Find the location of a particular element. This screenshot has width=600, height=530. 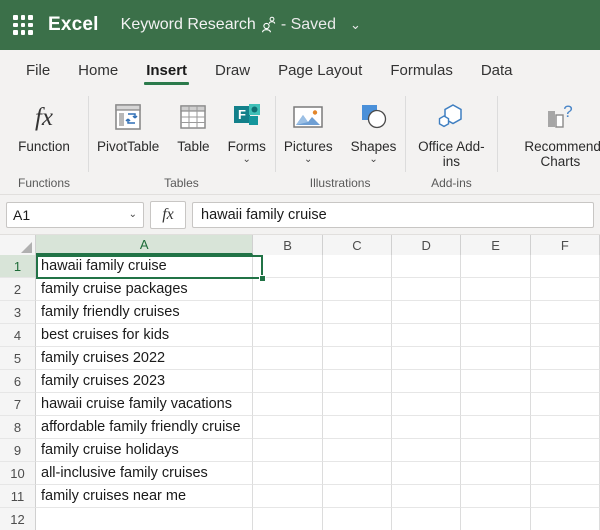

column-header-f: F is located at coordinates (565, 245).